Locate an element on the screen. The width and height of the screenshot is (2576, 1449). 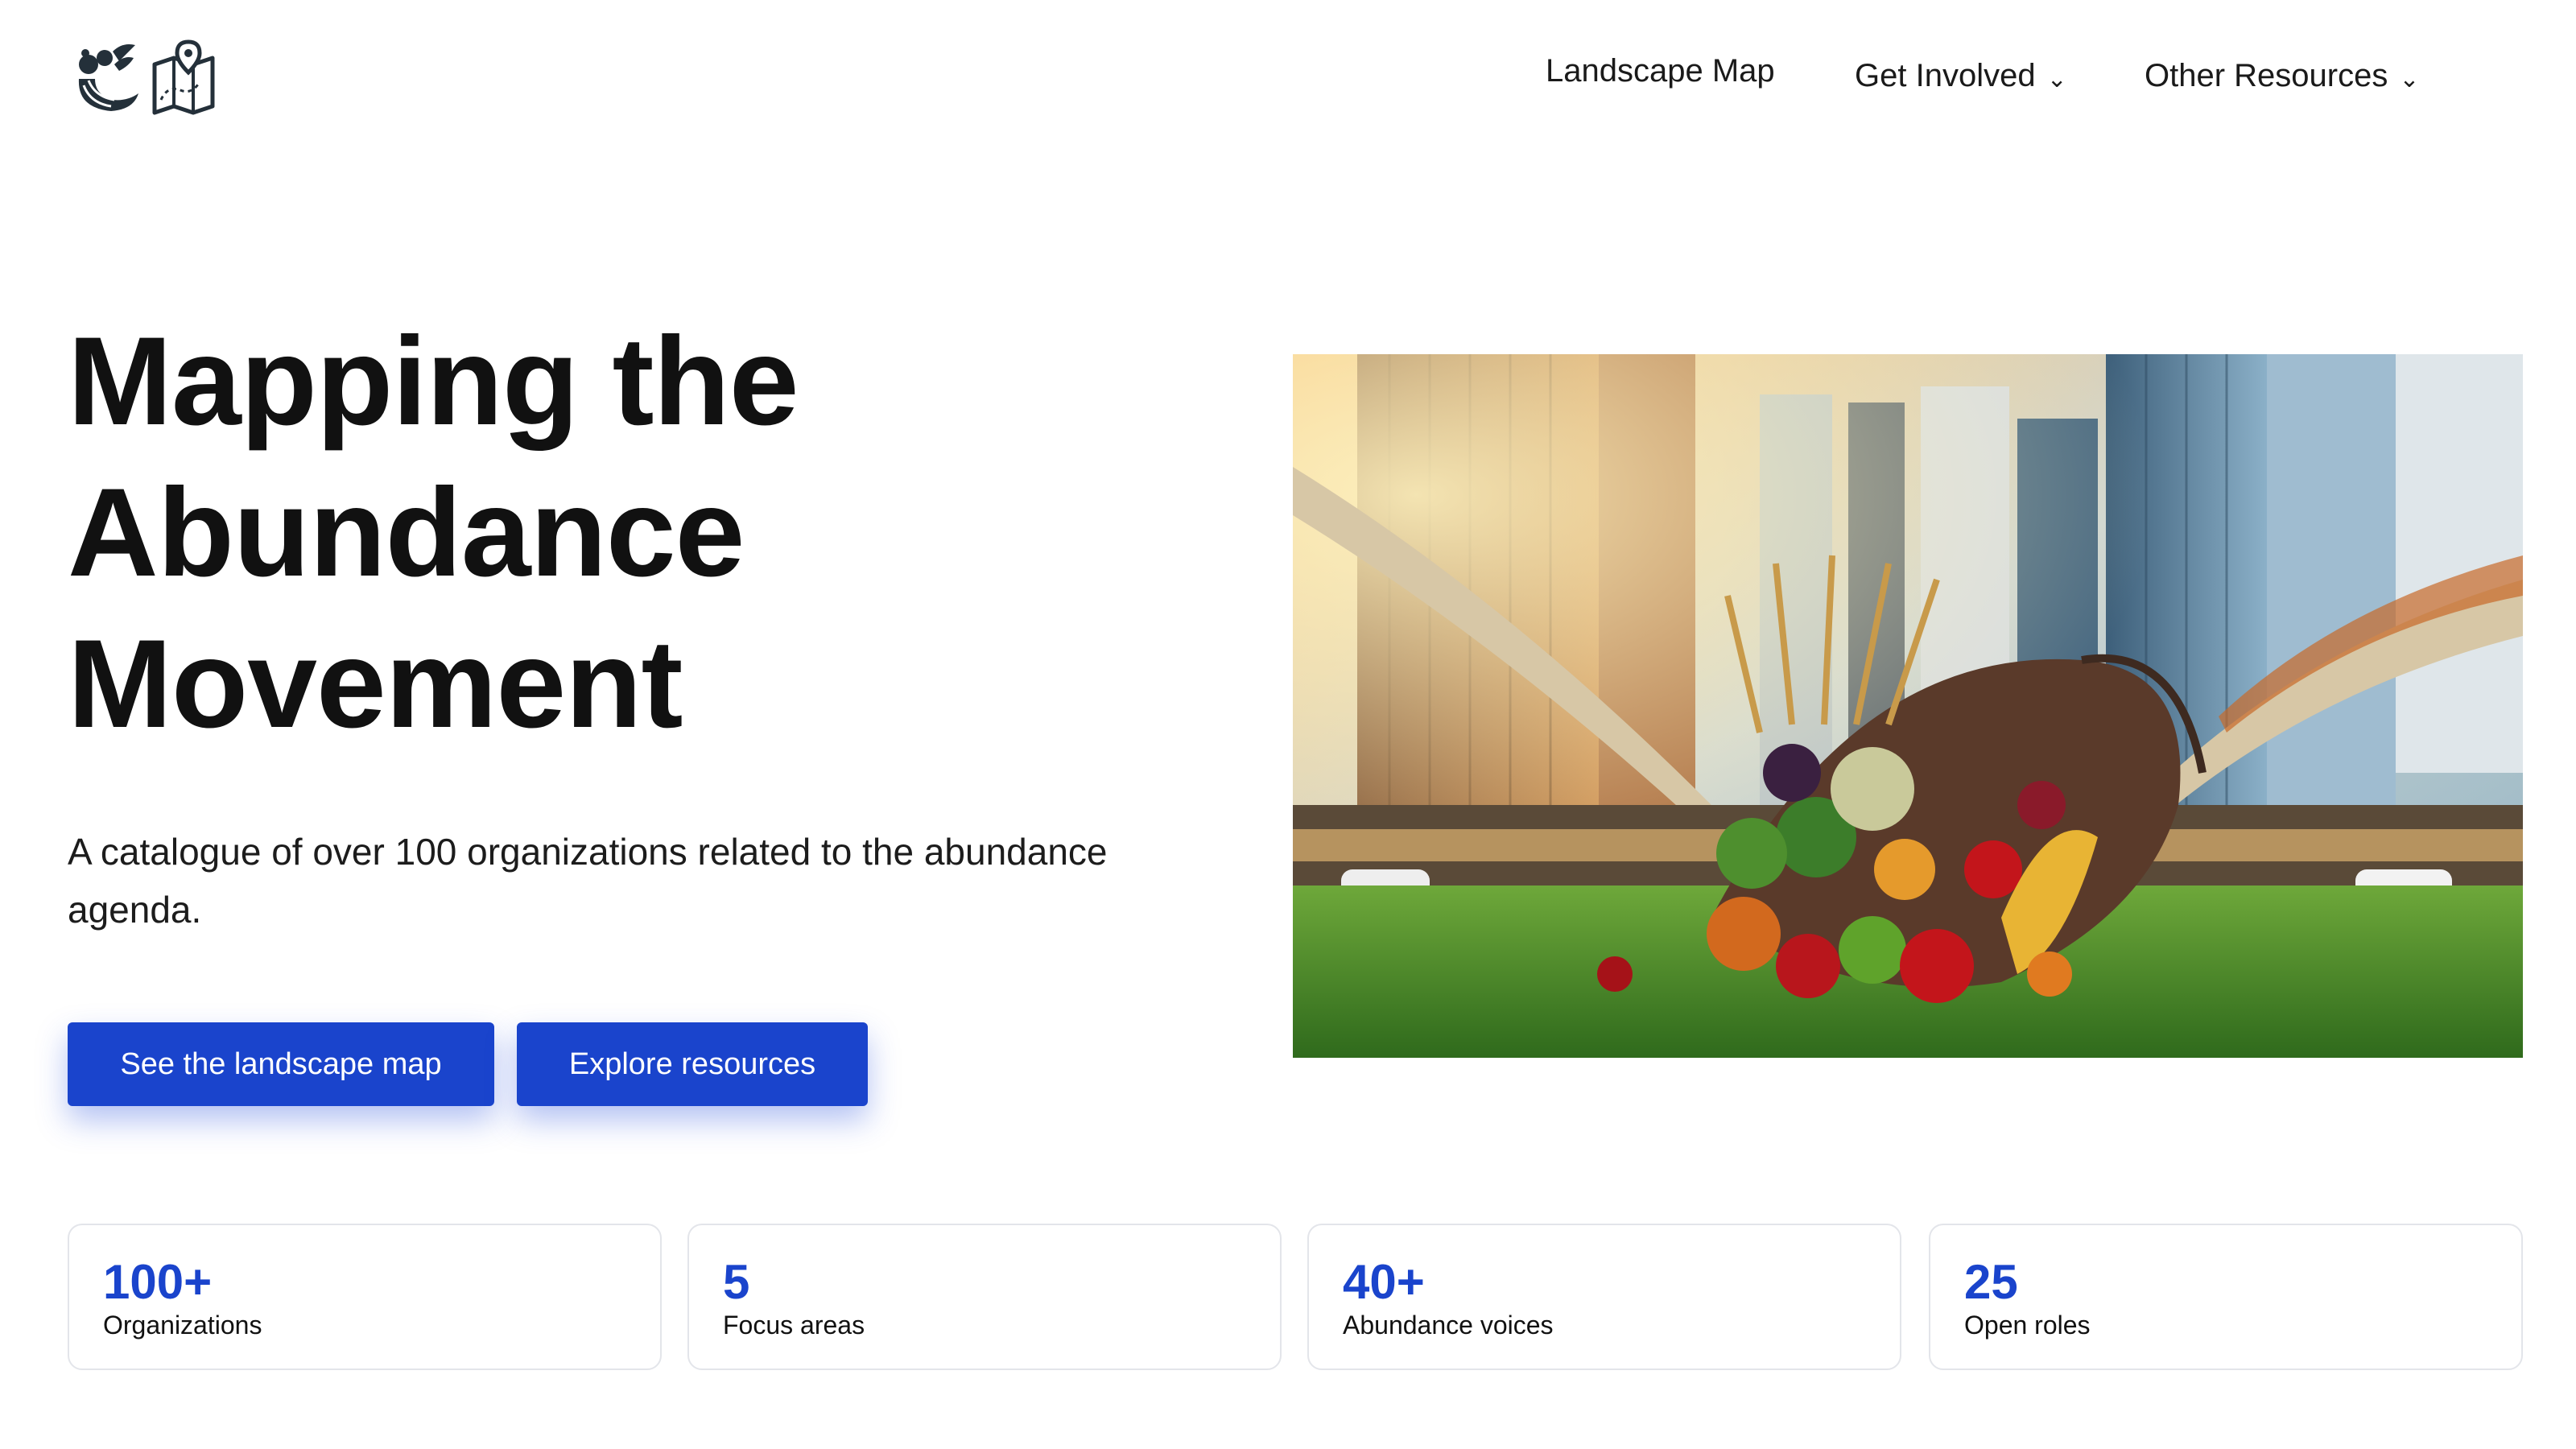
stat-label: Focus areas is located at coordinates (794, 1325).